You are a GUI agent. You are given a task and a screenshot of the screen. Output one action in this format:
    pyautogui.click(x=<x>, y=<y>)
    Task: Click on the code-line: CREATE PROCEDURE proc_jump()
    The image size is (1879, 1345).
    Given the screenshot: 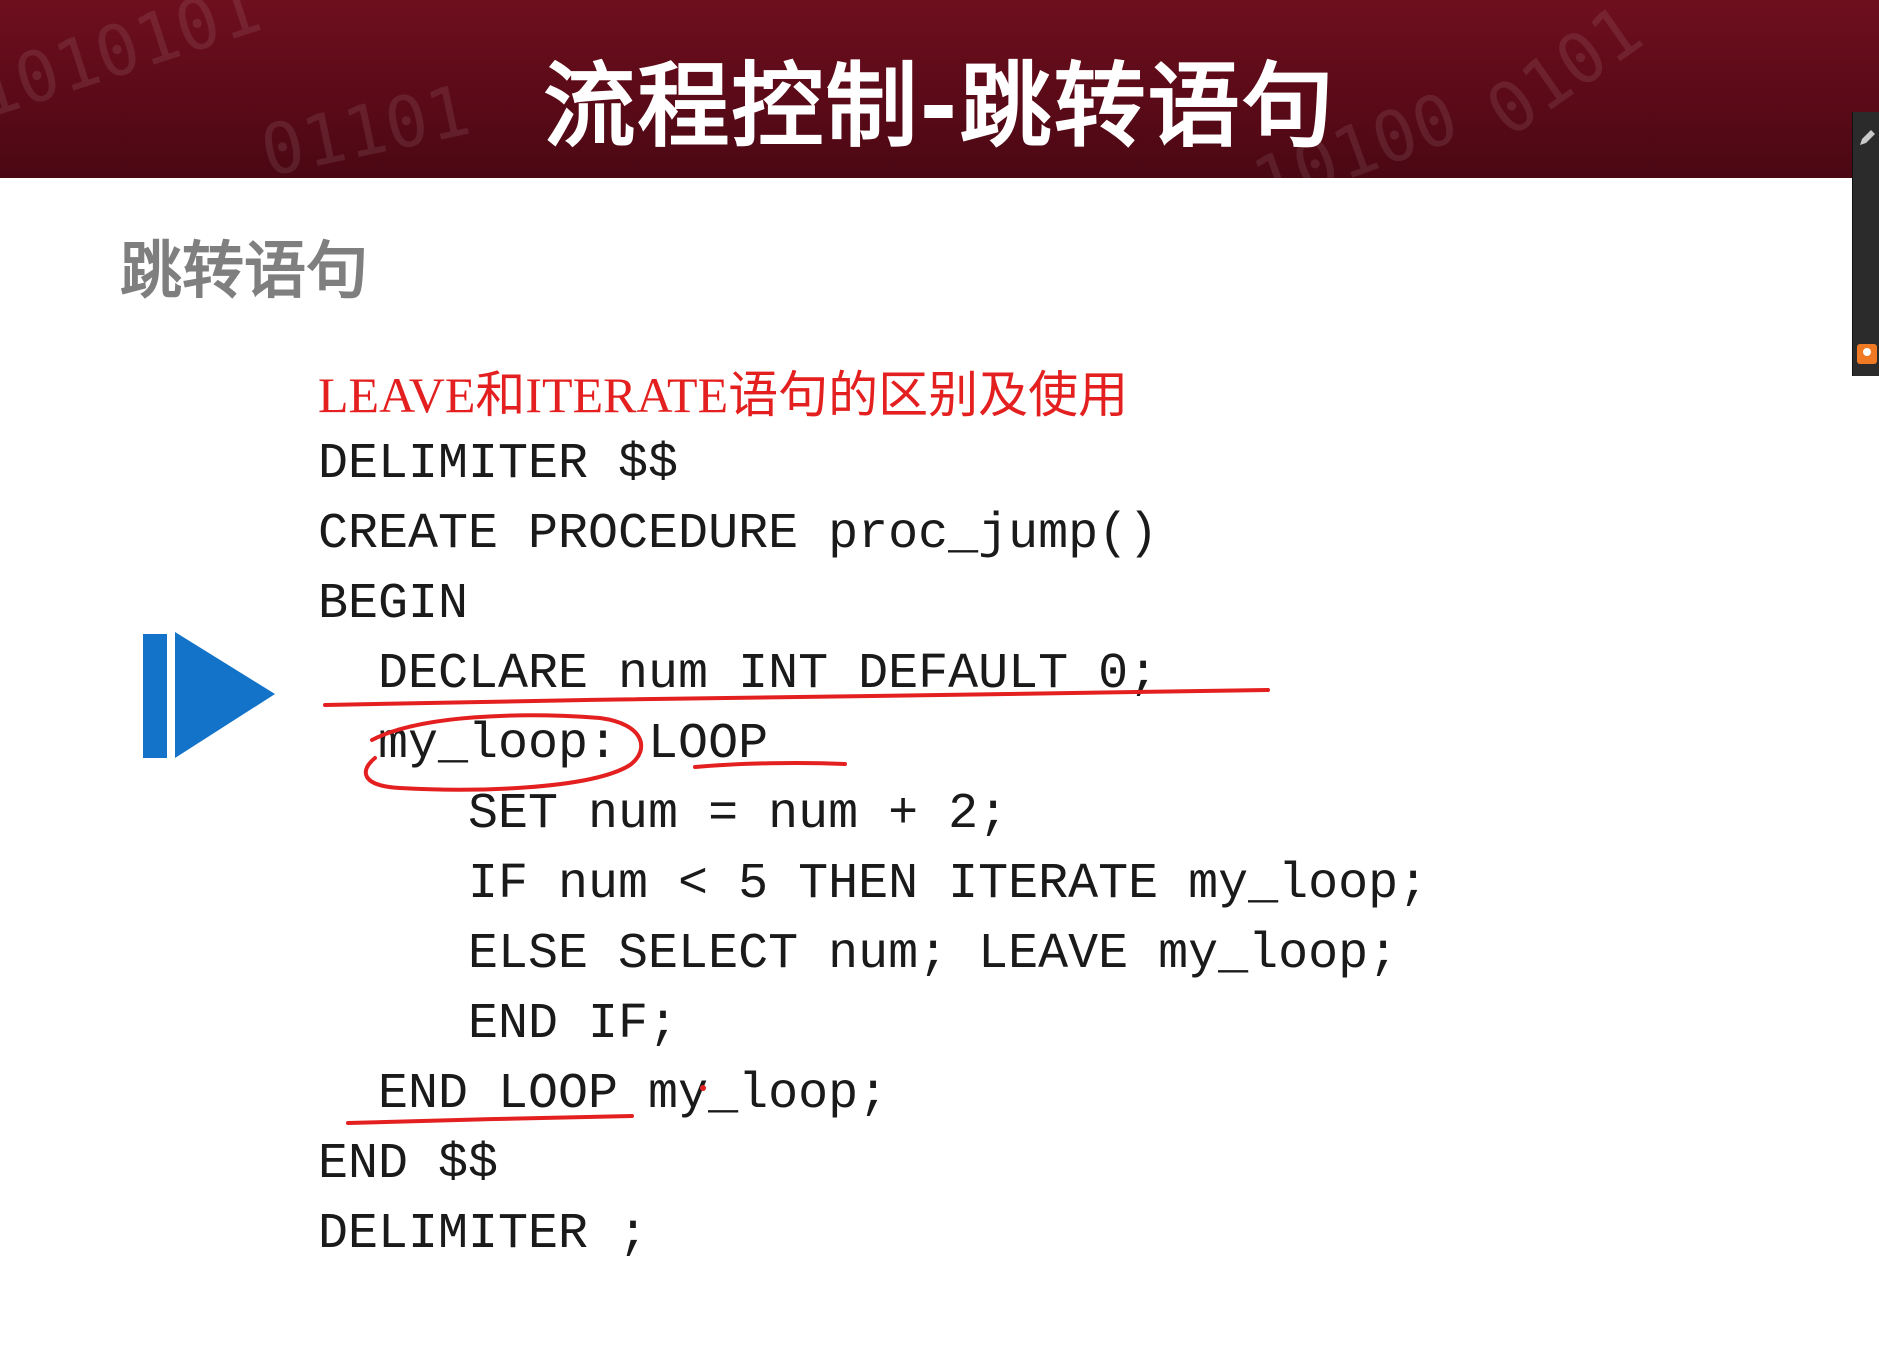 What is the action you would take?
    pyautogui.click(x=738, y=534)
    